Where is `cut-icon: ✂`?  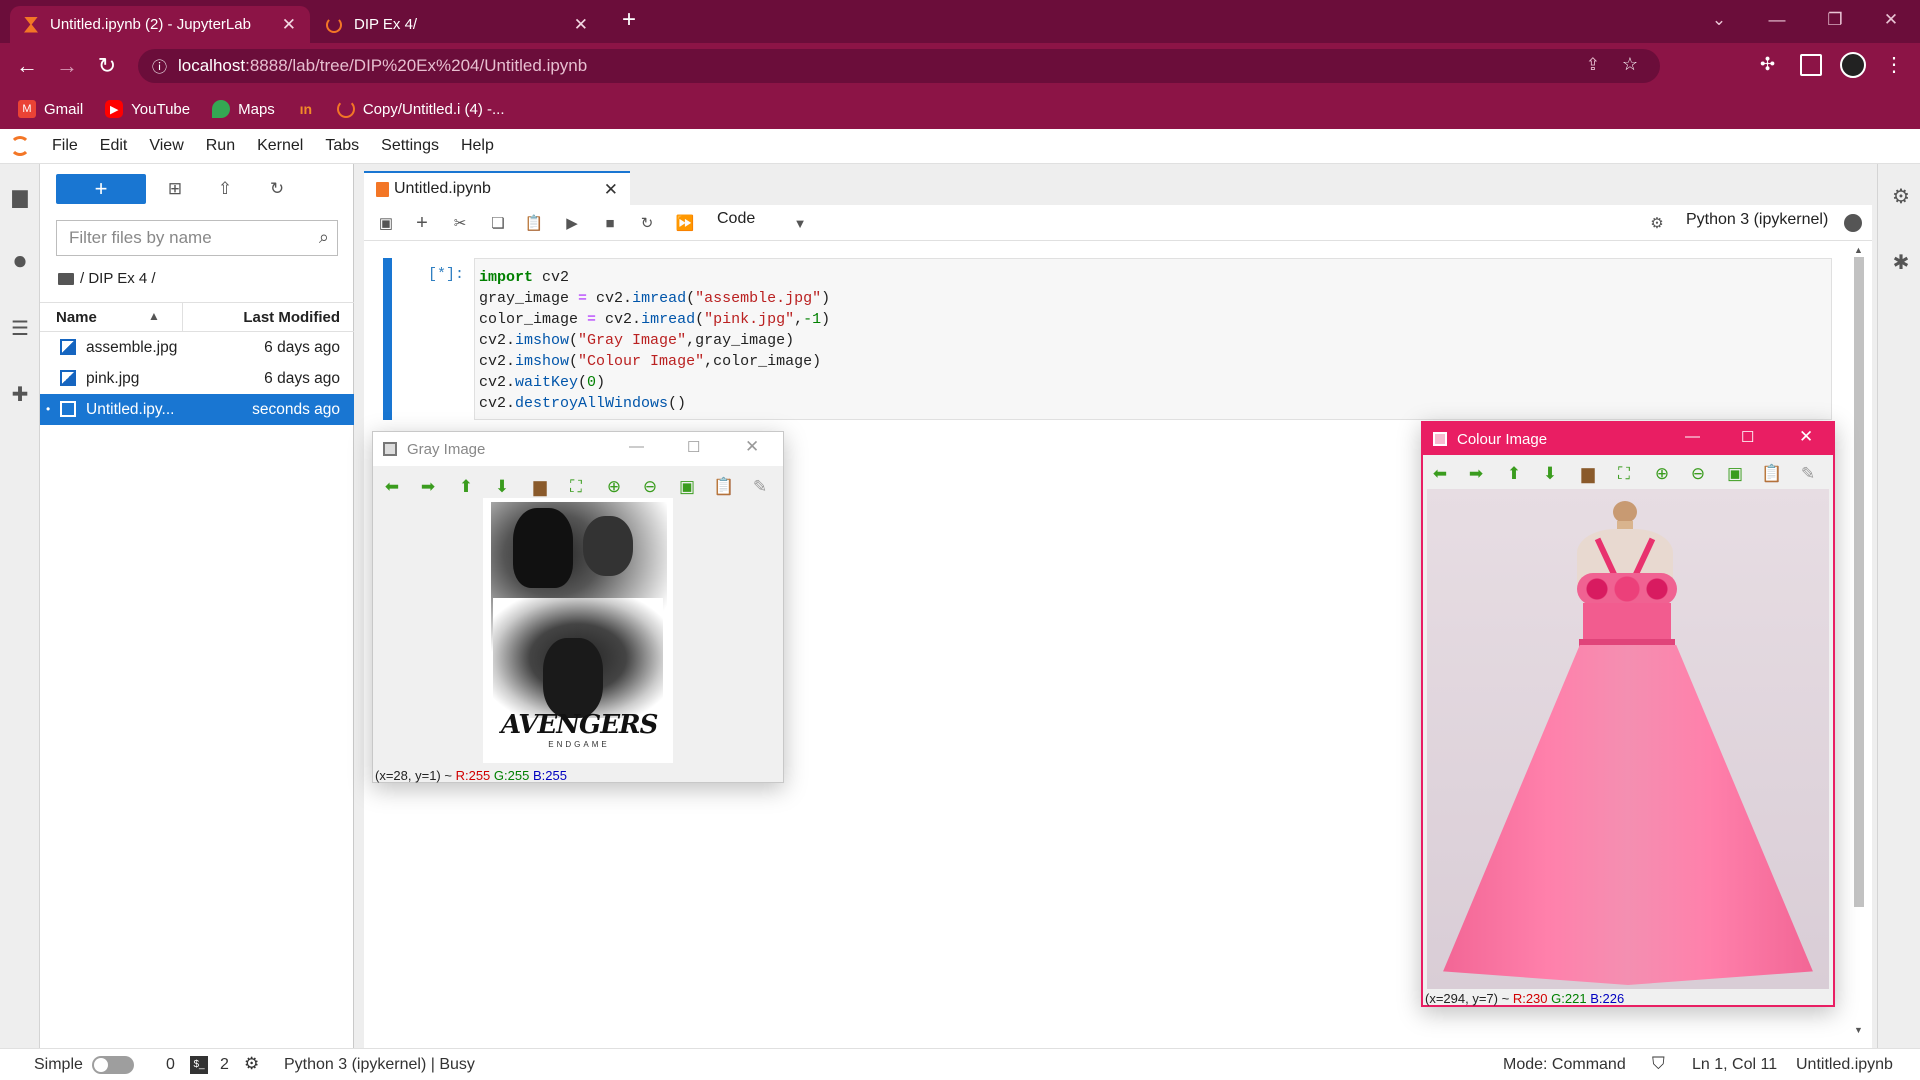
cut-icon: ✂ is located at coordinates (460, 223).